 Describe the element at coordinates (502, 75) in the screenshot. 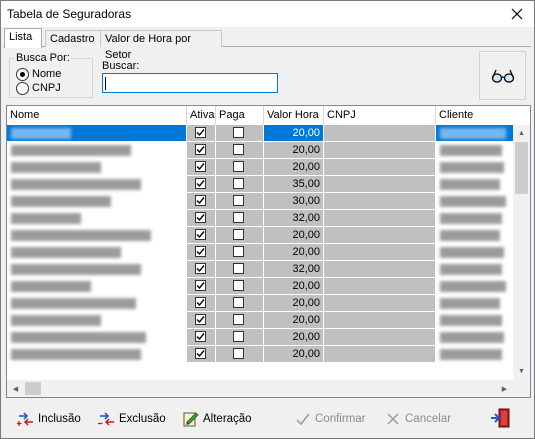

I see `search-button` at that location.